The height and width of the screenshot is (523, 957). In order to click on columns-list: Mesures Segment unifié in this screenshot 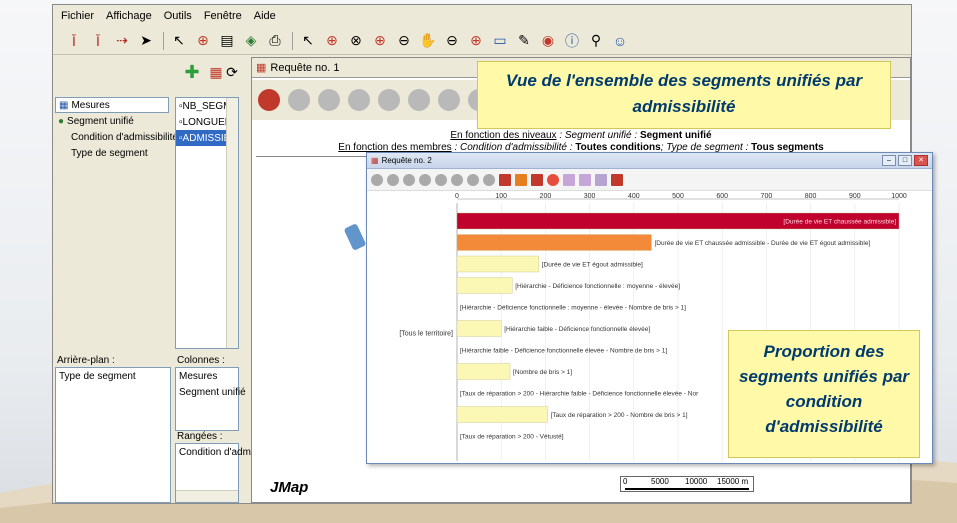, I will do `click(210, 399)`.